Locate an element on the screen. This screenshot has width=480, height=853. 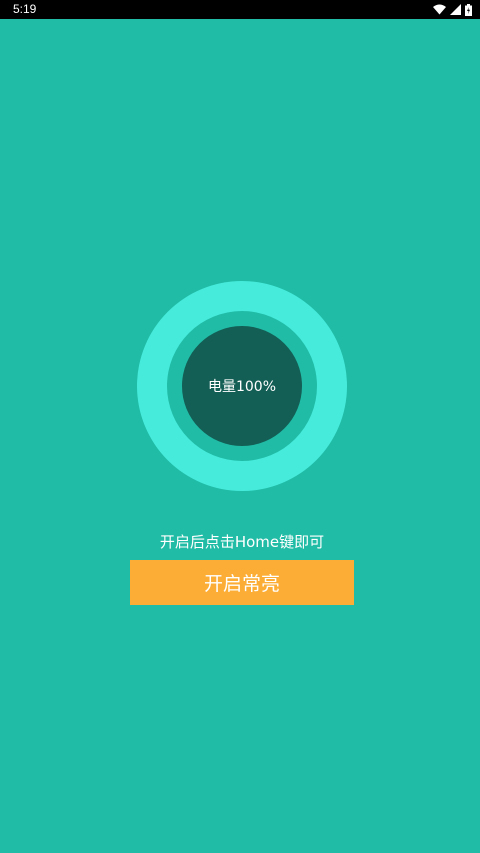
hint-text: 开启后点击Home键即可 is located at coordinates (242, 542).